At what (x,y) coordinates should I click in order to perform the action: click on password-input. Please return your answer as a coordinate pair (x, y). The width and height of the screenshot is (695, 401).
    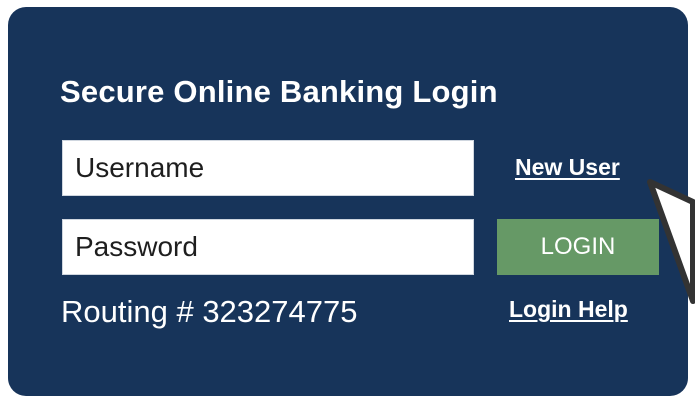
    Looking at the image, I should click on (268, 247).